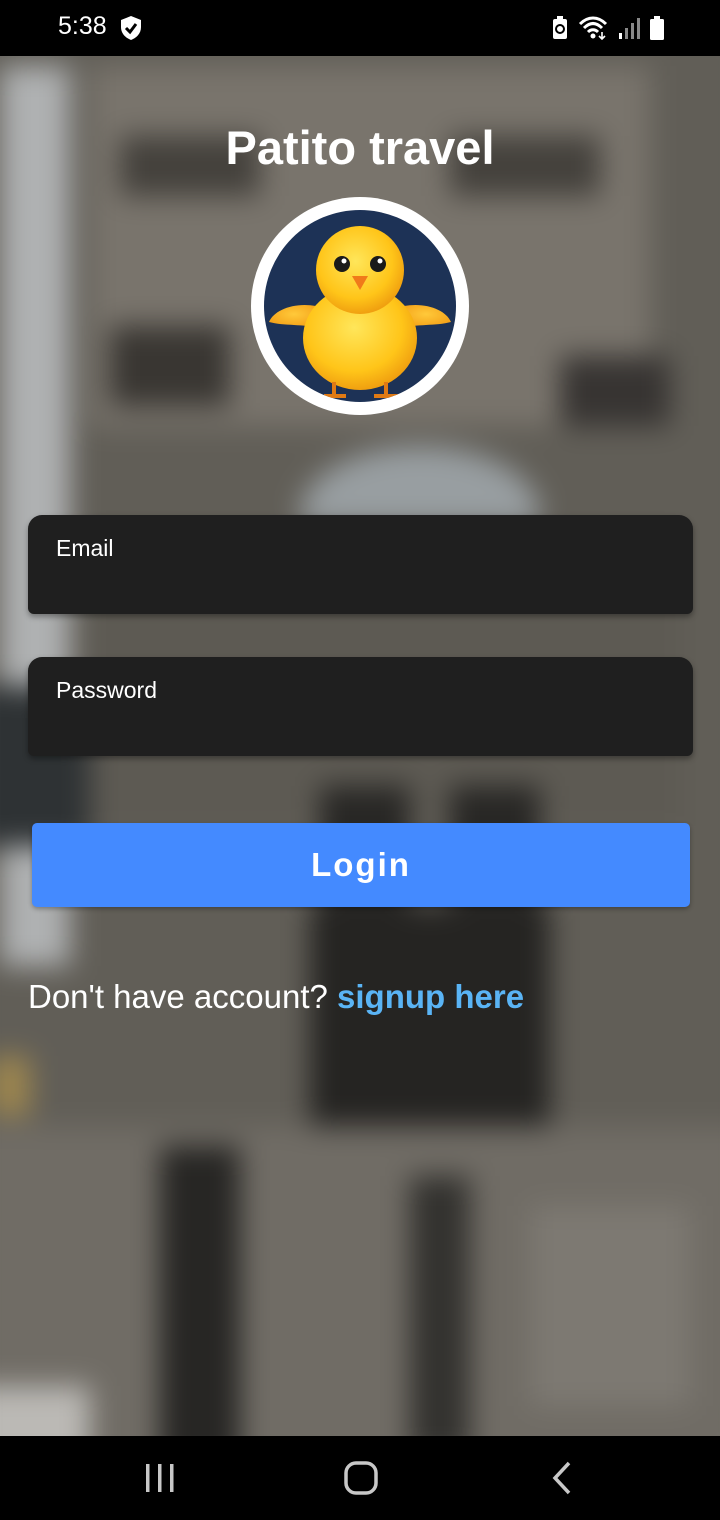 This screenshot has width=720, height=1520. I want to click on password-label: Password, so click(106, 690).